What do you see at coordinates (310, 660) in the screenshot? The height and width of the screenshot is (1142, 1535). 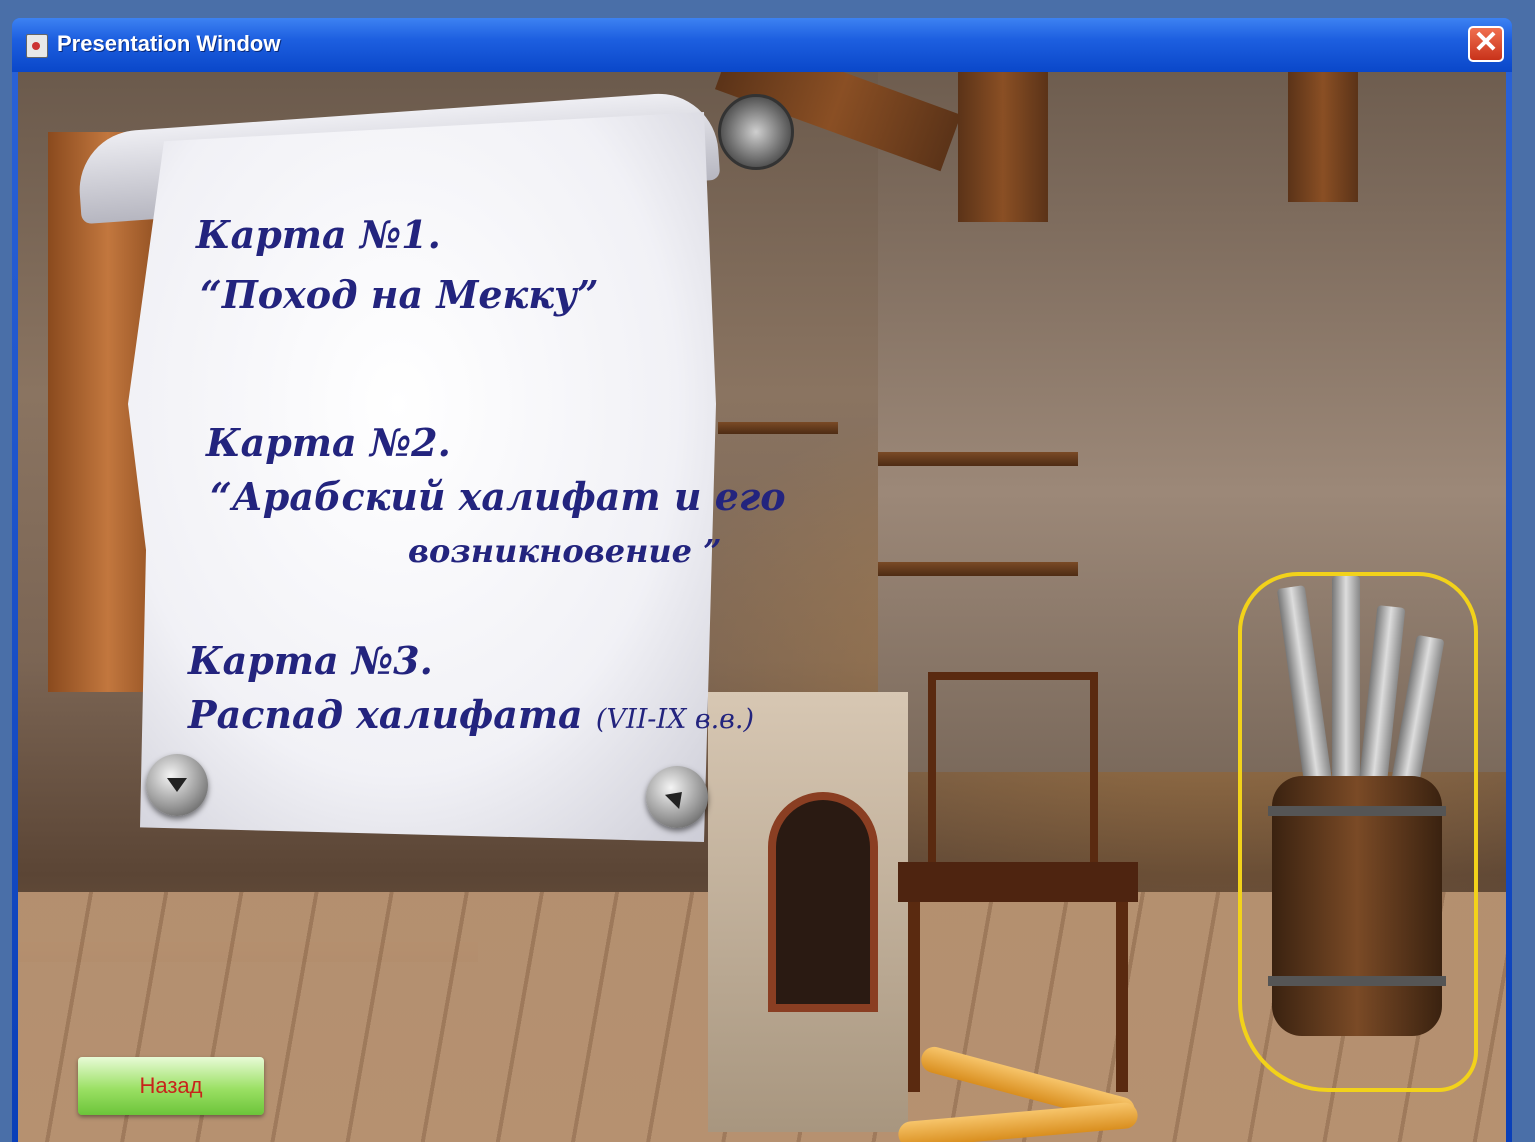 I see `map-3-number: Карта №3.` at bounding box center [310, 660].